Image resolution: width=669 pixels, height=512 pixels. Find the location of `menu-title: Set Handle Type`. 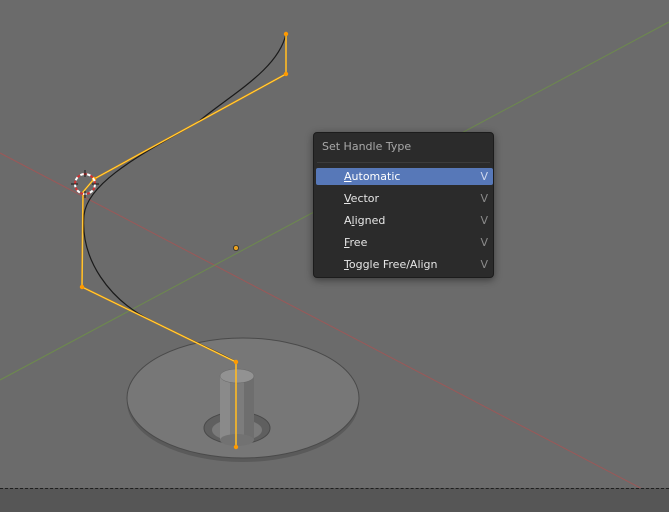

menu-title: Set Handle Type is located at coordinates (367, 146).